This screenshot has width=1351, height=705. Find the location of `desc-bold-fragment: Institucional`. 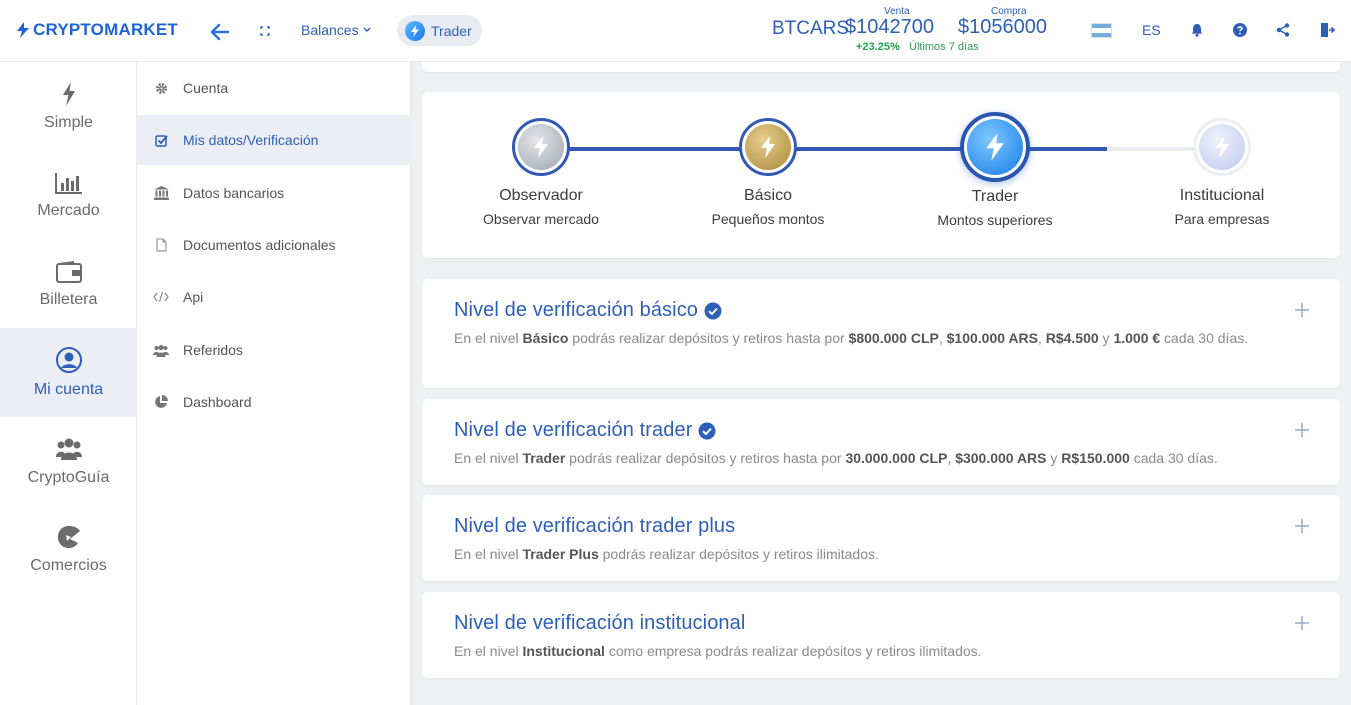

desc-bold-fragment: Institucional is located at coordinates (563, 651).